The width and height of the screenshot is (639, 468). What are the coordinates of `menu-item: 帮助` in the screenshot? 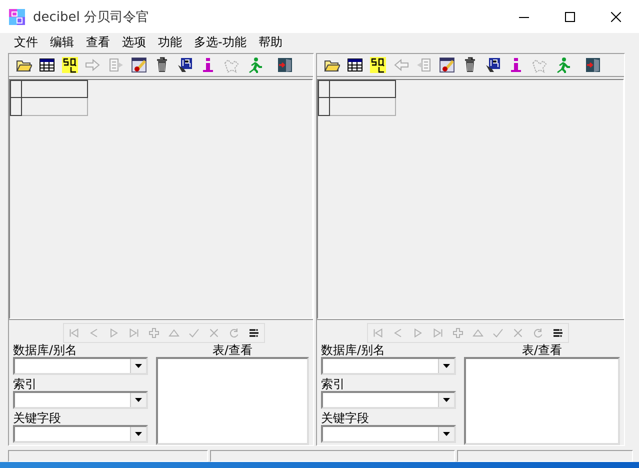 It's located at (270, 42).